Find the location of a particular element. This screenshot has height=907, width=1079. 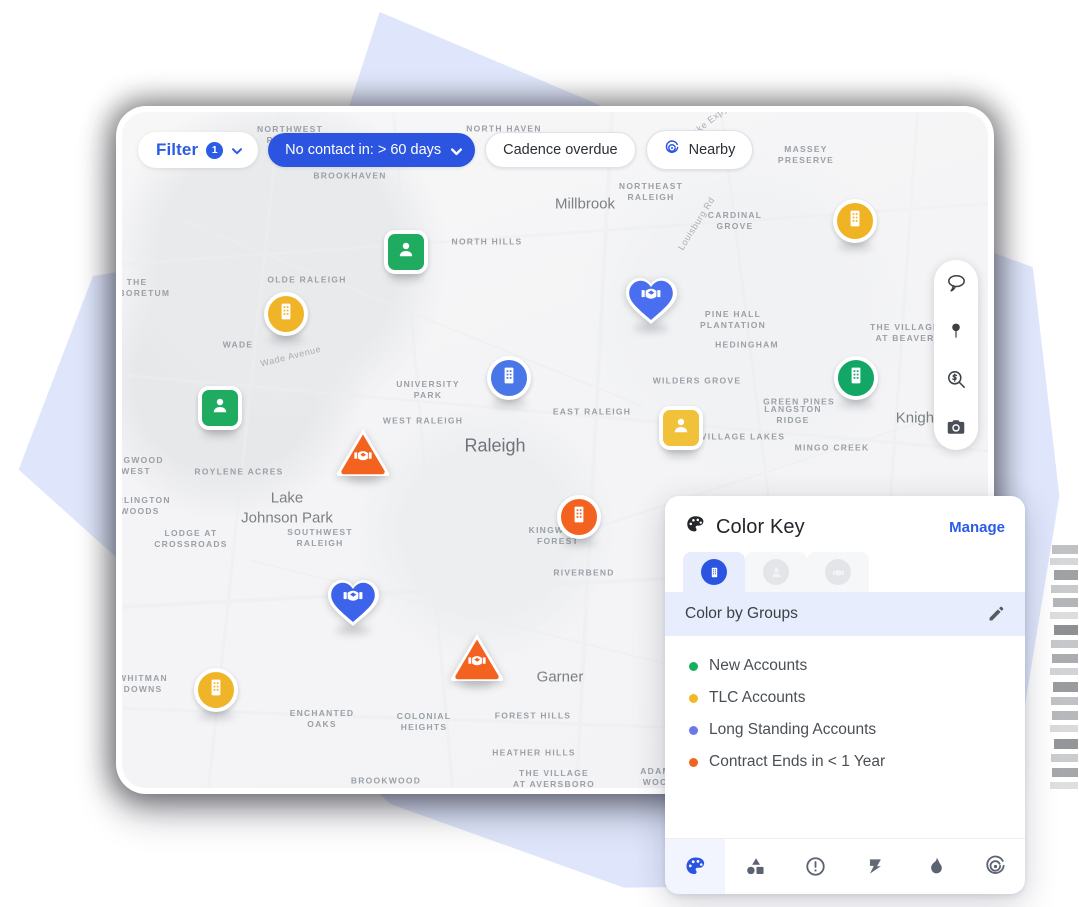

map-pin-icon is located at coordinates (956, 331).